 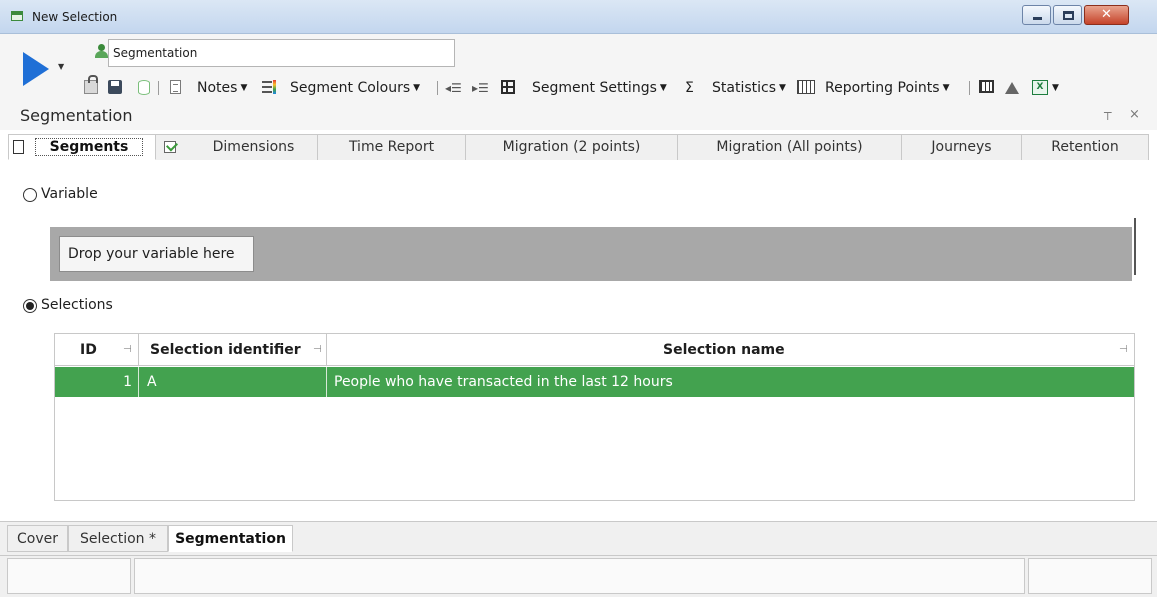 I want to click on tab-journeys-label: Journeys, so click(x=961, y=147).